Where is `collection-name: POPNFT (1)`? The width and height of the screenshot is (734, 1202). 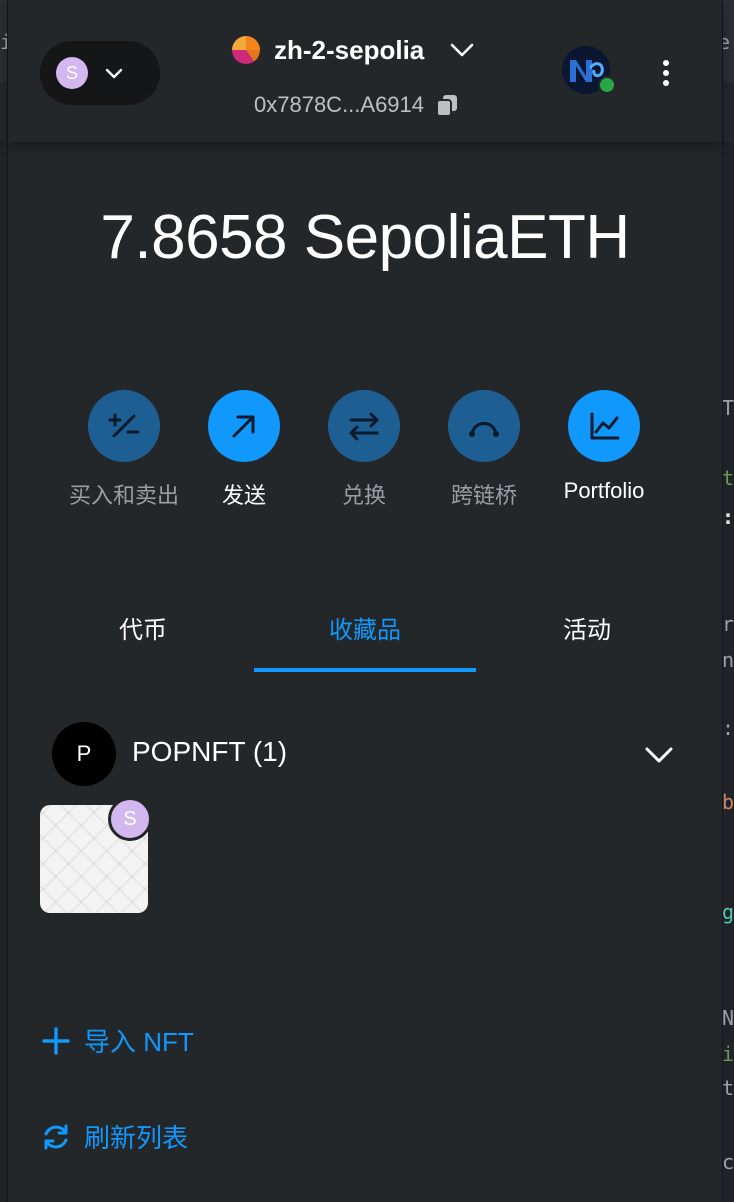
collection-name: POPNFT (1) is located at coordinates (210, 751).